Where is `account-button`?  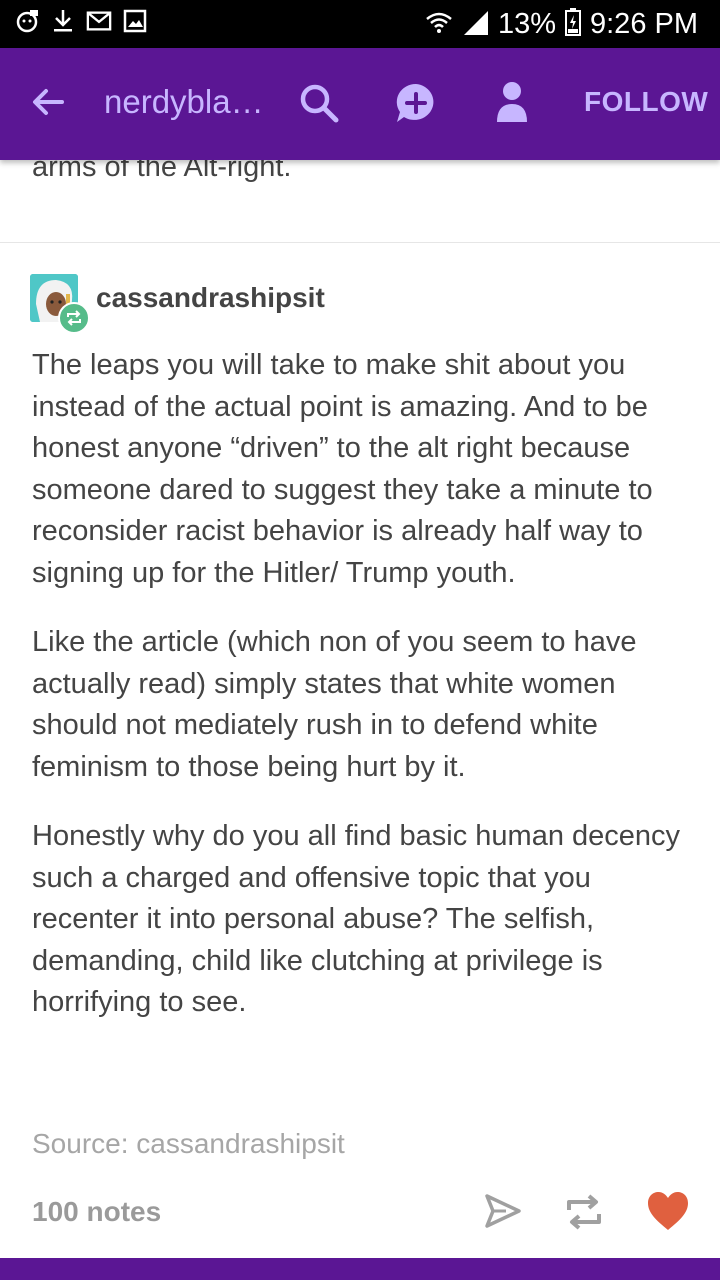
account-button is located at coordinates (512, 102).